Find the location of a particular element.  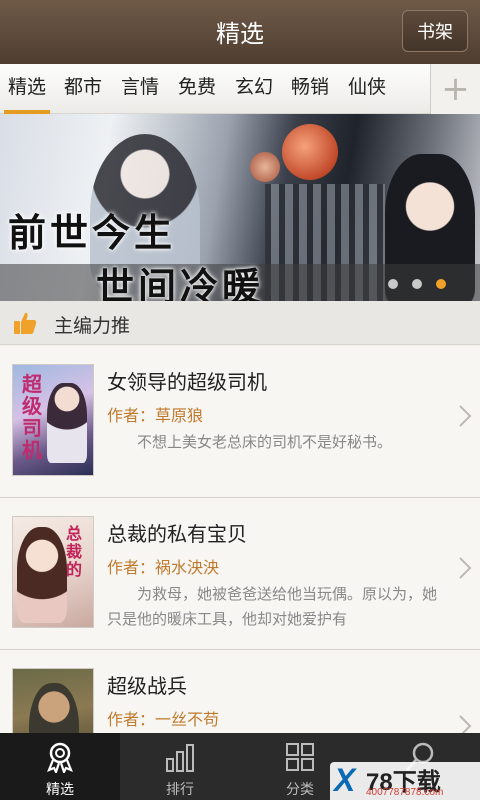

book-title: 超级战兵 is located at coordinates (147, 686).